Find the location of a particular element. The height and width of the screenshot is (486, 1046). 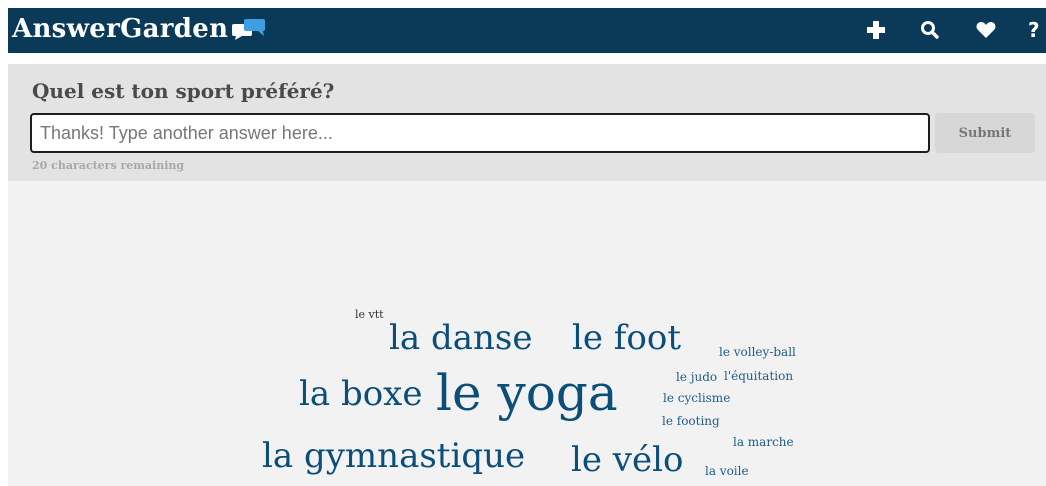

heart-icon is located at coordinates (986, 30).